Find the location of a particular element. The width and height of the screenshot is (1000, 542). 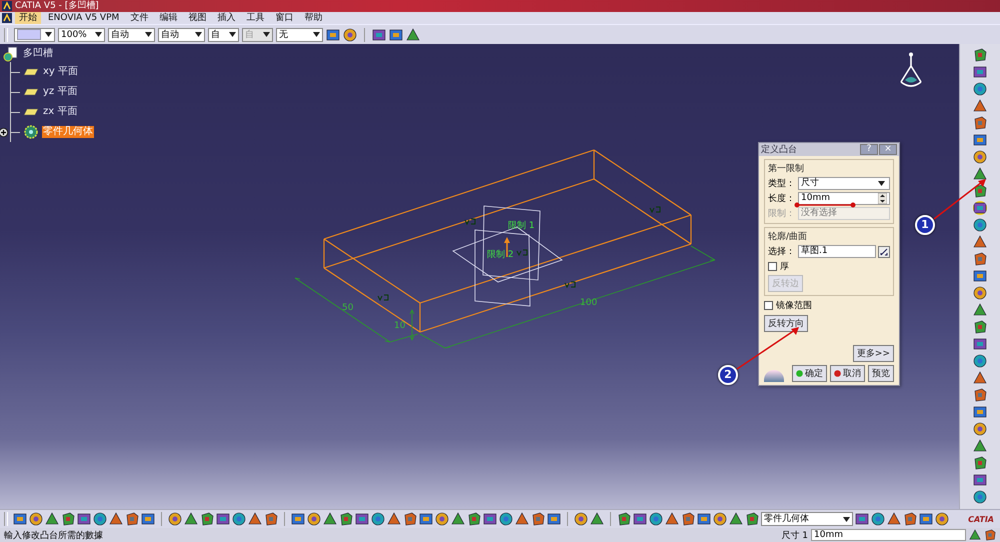

menu-item: 文件 is located at coordinates (139, 18).